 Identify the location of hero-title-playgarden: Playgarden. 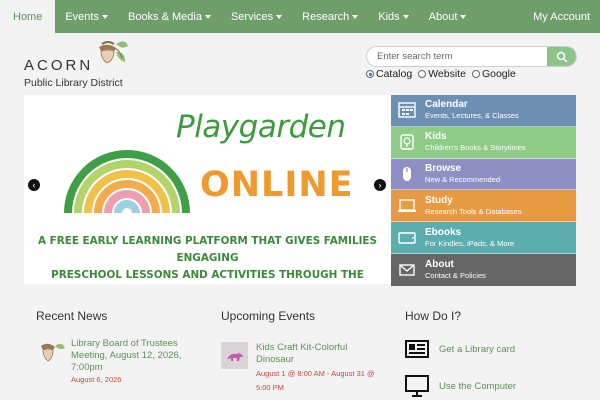
(261, 127).